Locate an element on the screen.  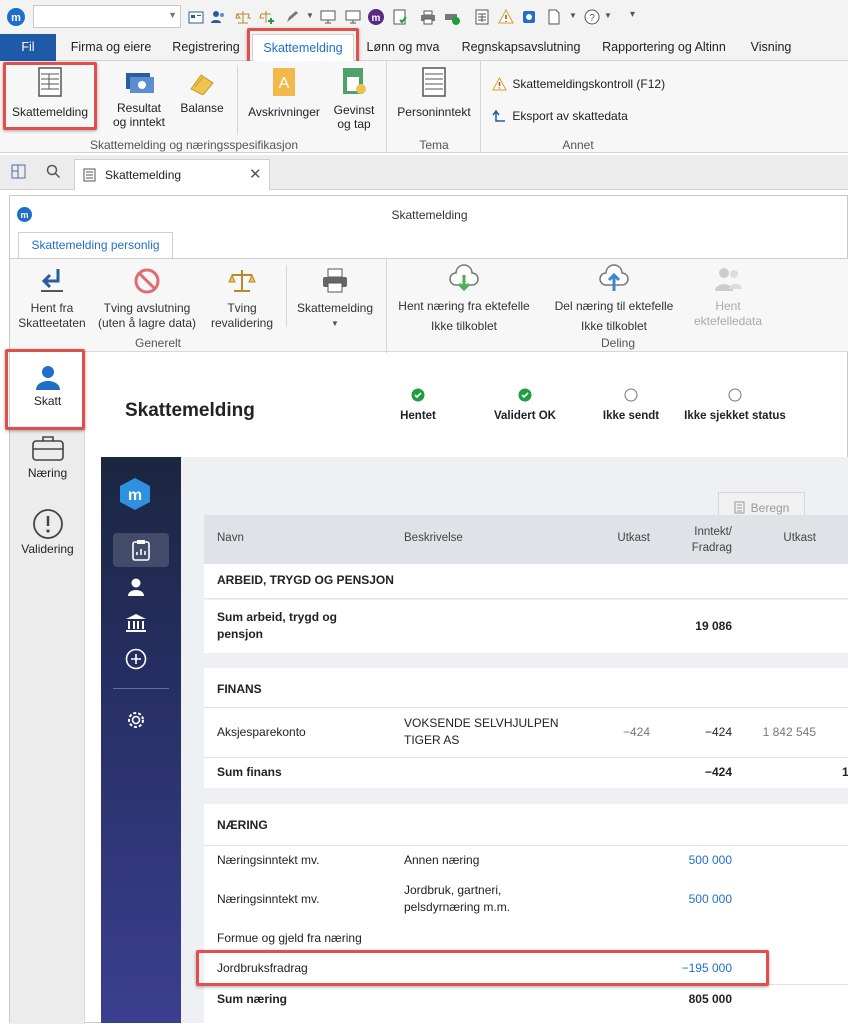
nav-naering: Næring is located at coordinates (47, 464).